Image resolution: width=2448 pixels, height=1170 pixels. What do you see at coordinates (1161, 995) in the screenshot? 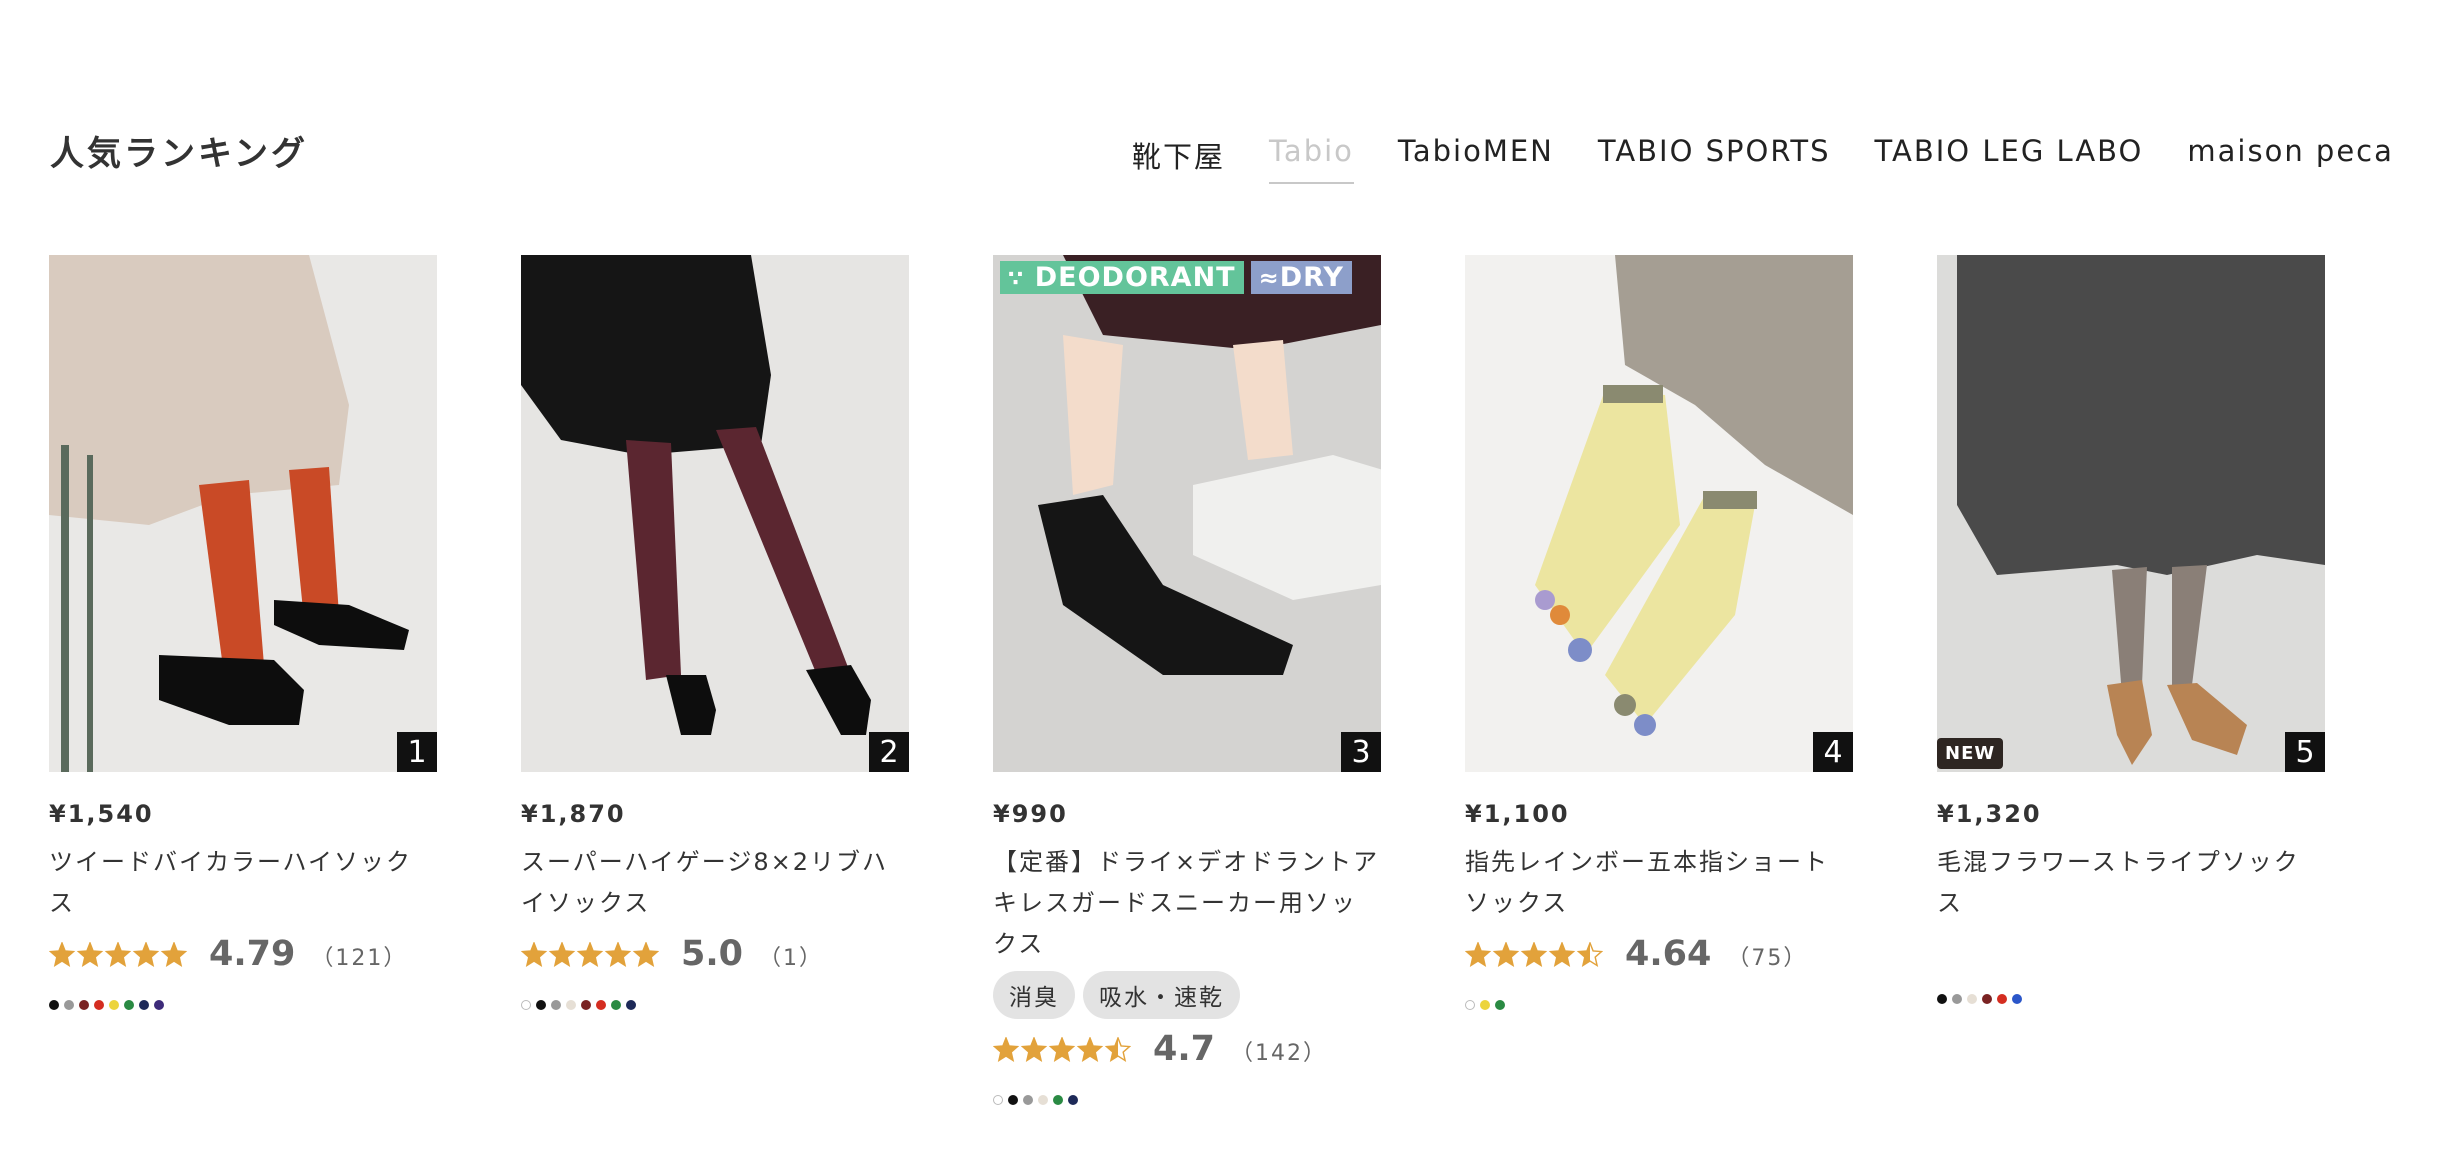
I see `tag-quick-dry: 吸水・速乾` at bounding box center [1161, 995].